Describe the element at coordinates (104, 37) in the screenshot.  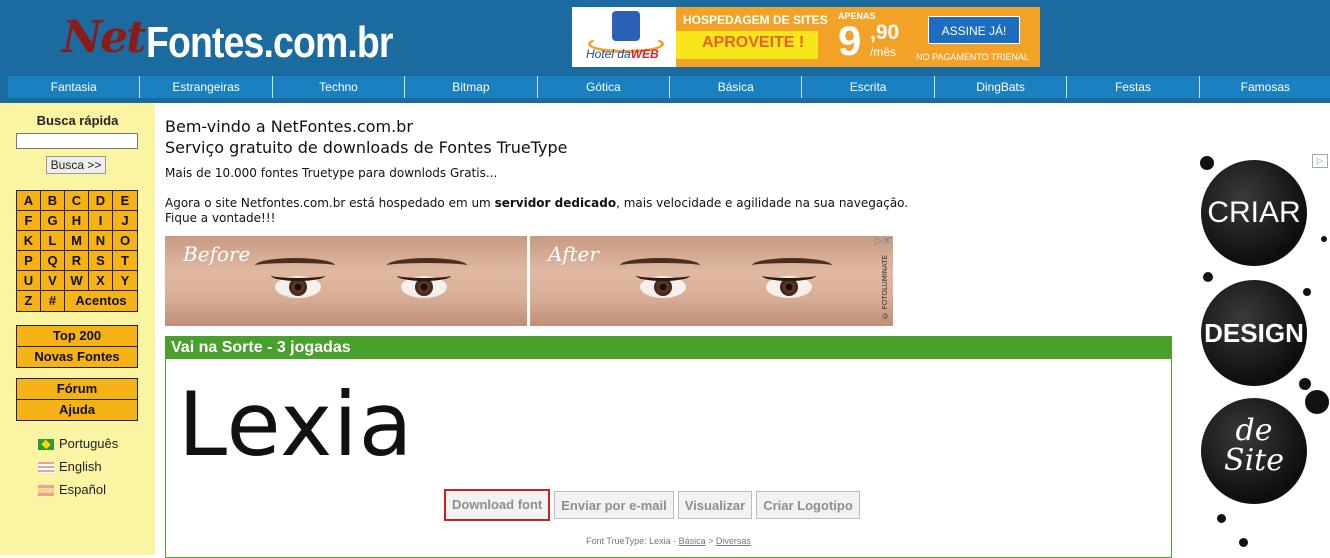
I see `logo-net: Net` at that location.